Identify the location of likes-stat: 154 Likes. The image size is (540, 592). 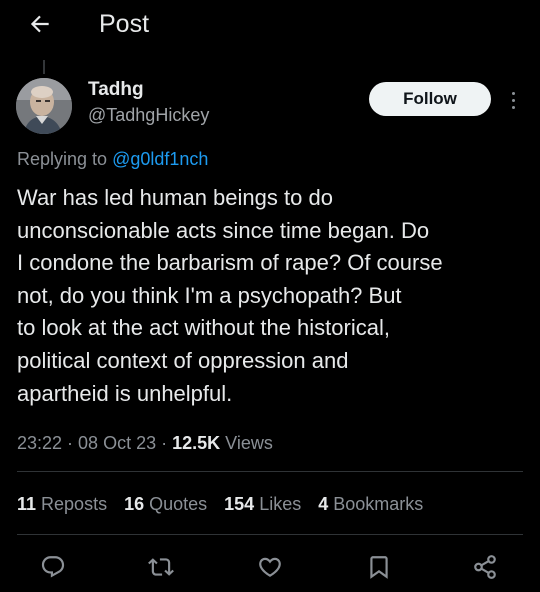
(262, 504).